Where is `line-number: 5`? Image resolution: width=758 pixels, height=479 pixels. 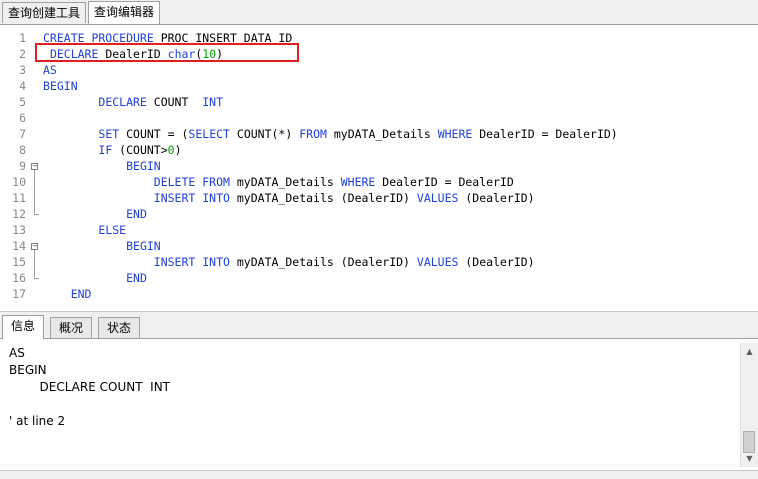 line-number: 5 is located at coordinates (22, 102).